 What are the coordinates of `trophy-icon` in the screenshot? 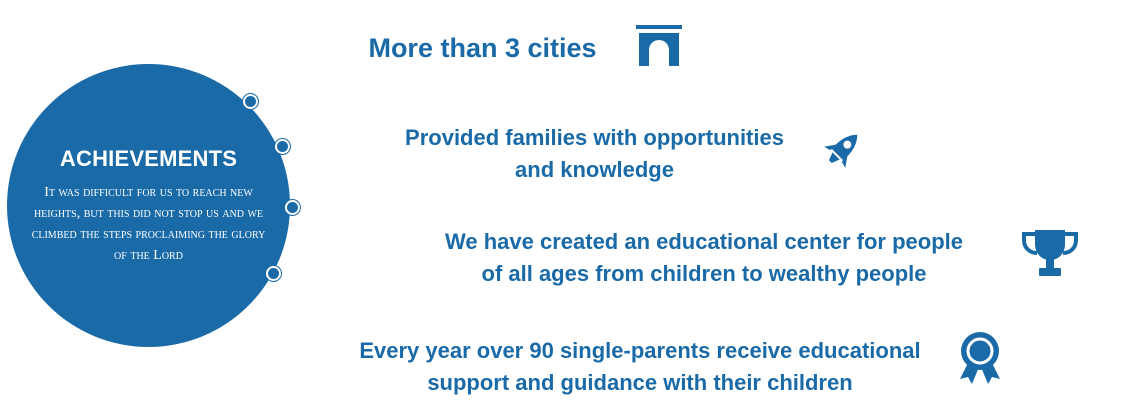 It's located at (1050, 253).